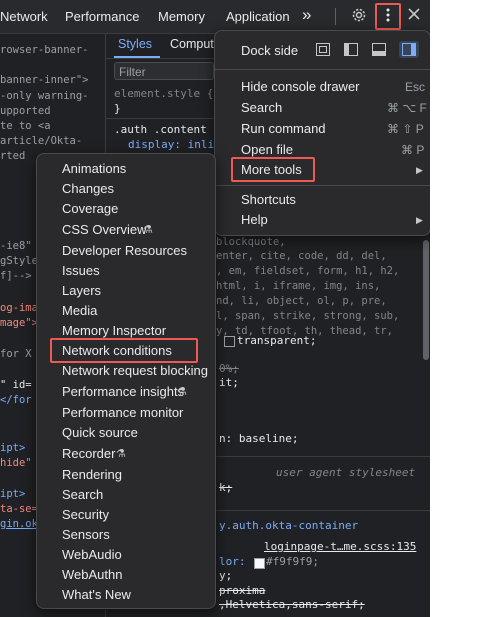 This screenshot has height=617, width=496. What do you see at coordinates (79, 310) in the screenshot?
I see `menu-item-media: Media` at bounding box center [79, 310].